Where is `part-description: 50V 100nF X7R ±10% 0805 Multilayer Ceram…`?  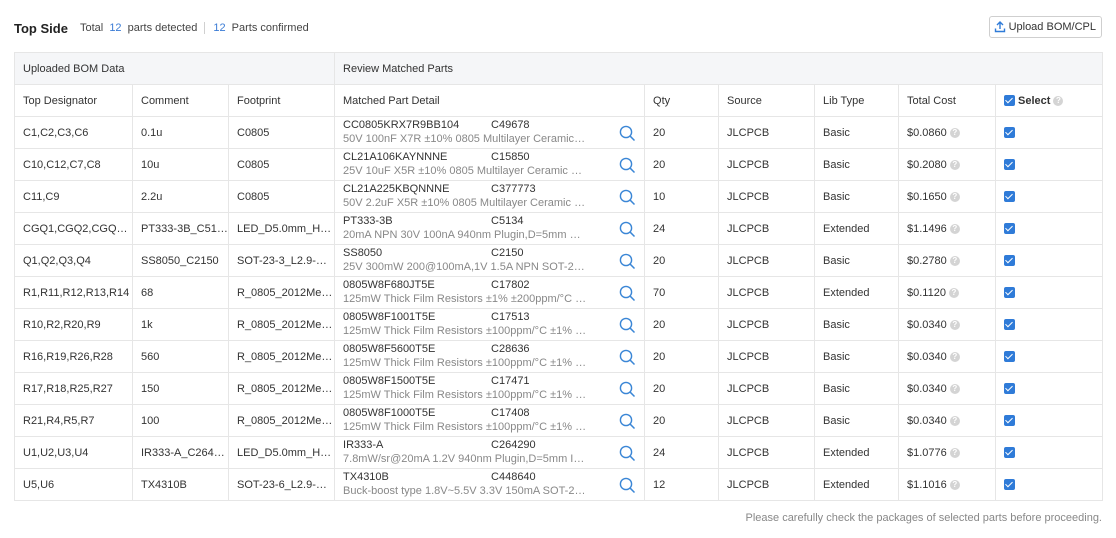 part-description: 50V 100nF X7R ±10% 0805 Multilayer Ceram… is located at coordinates (465, 139).